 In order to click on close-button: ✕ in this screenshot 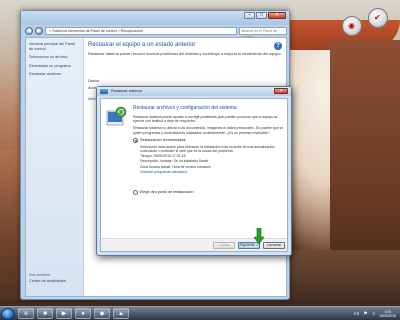, I will do `click(277, 15)`.